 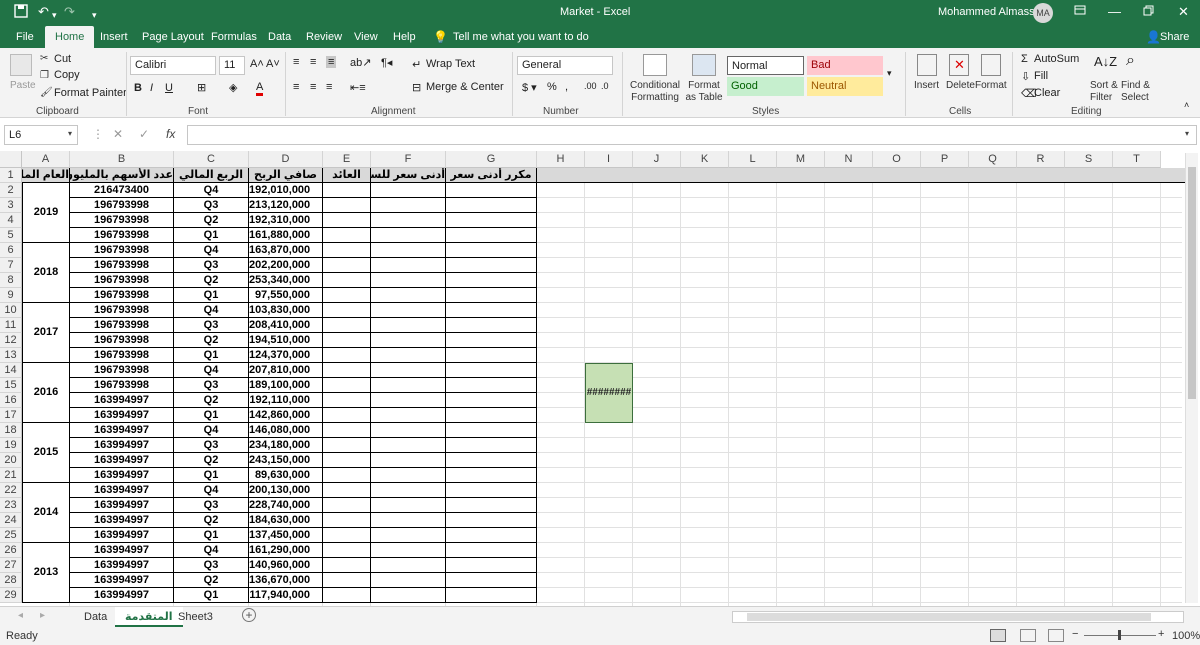 I want to click on row-header: 5, so click(x=11, y=235).